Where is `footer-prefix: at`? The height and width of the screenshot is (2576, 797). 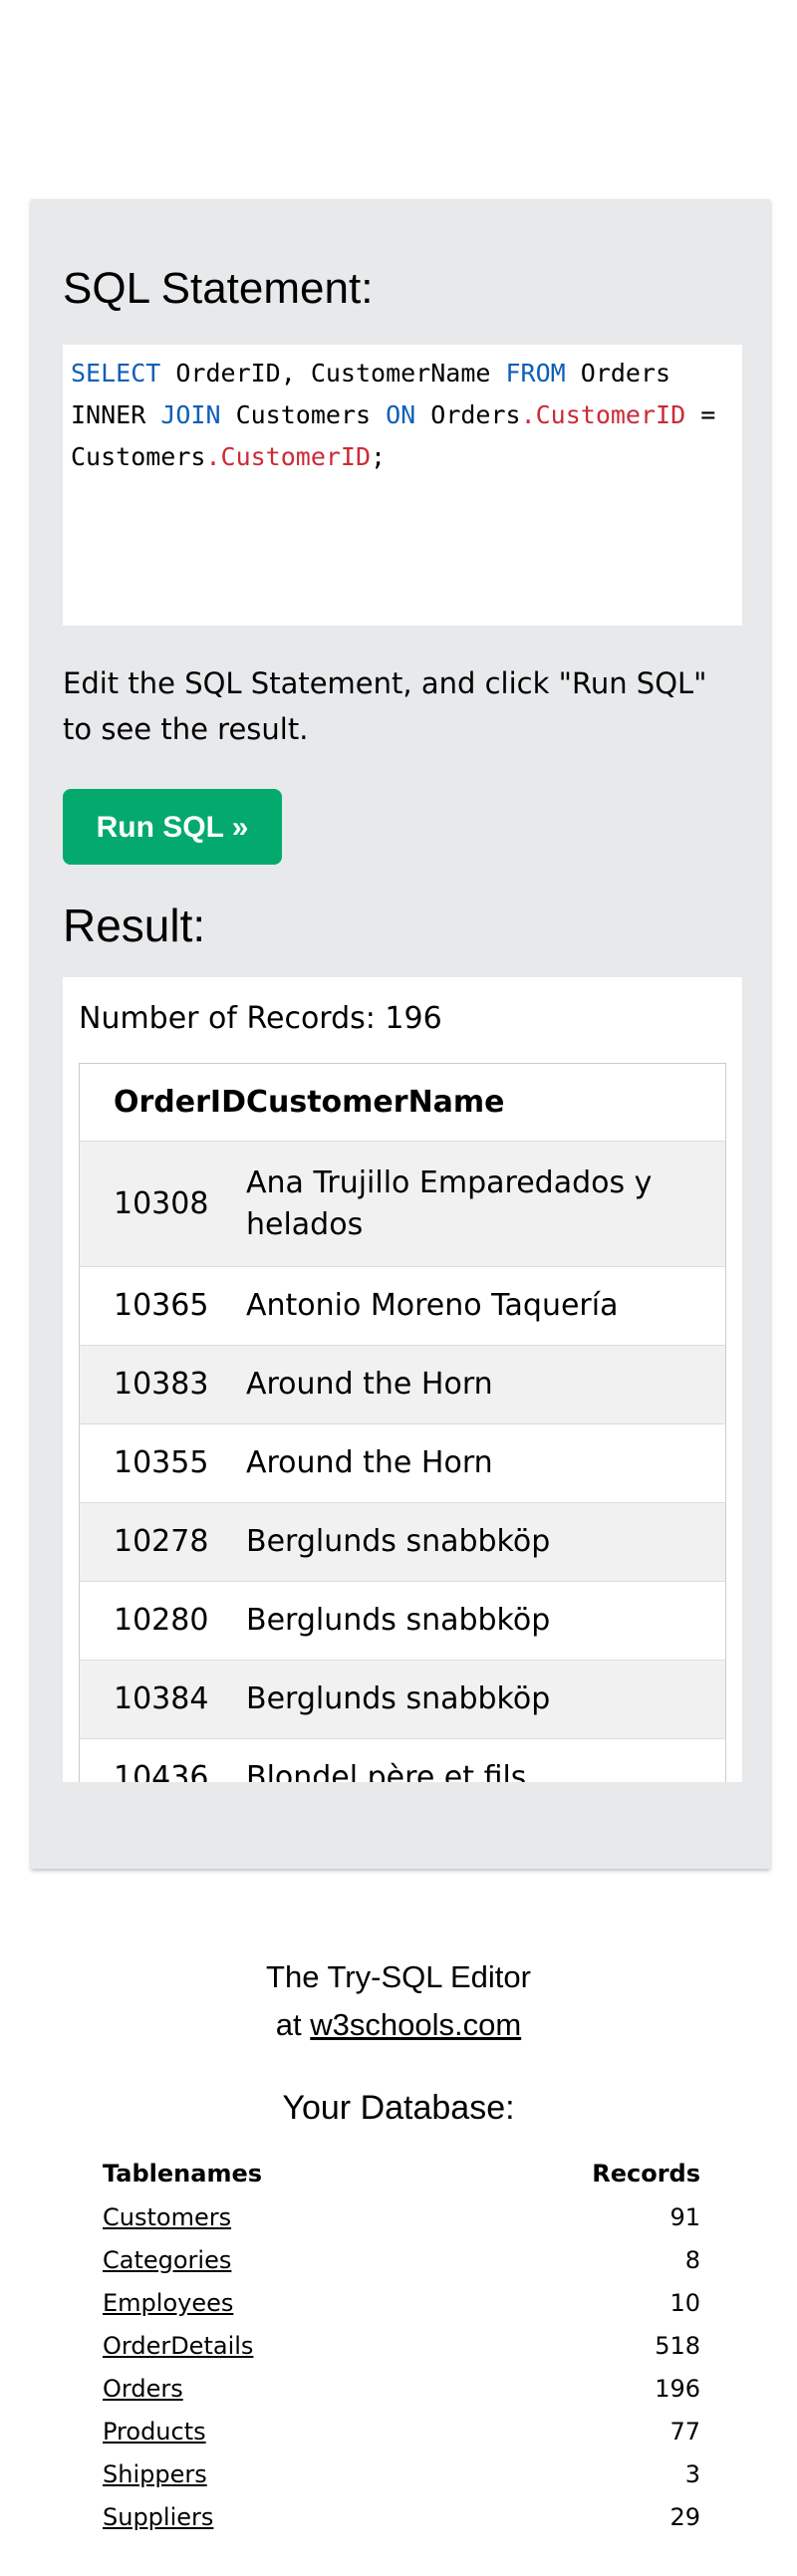 footer-prefix: at is located at coordinates (293, 2024).